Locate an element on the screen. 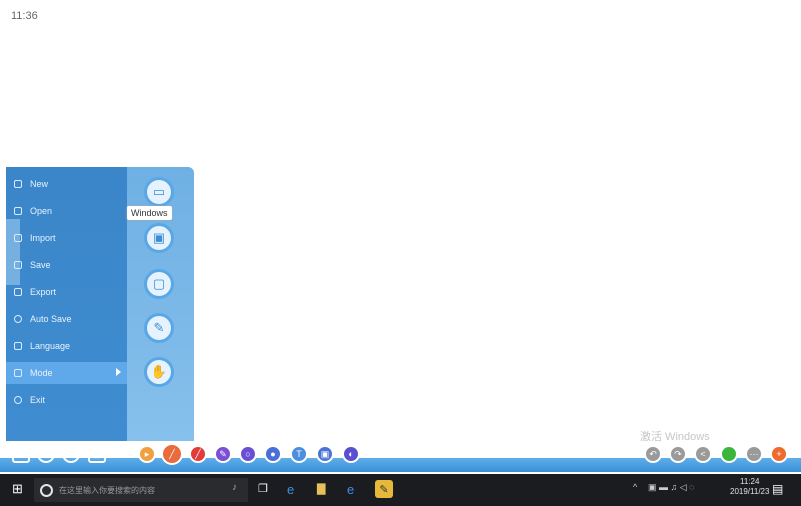 The image size is (801, 506). tray-icons: ▣ ▬ ♫ ◁ ◌ is located at coordinates (671, 487).